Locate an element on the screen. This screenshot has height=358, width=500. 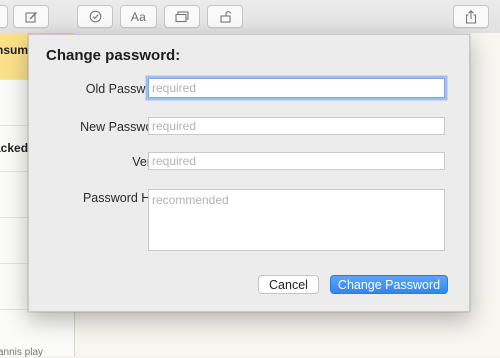
compose-button is located at coordinates (31, 16).